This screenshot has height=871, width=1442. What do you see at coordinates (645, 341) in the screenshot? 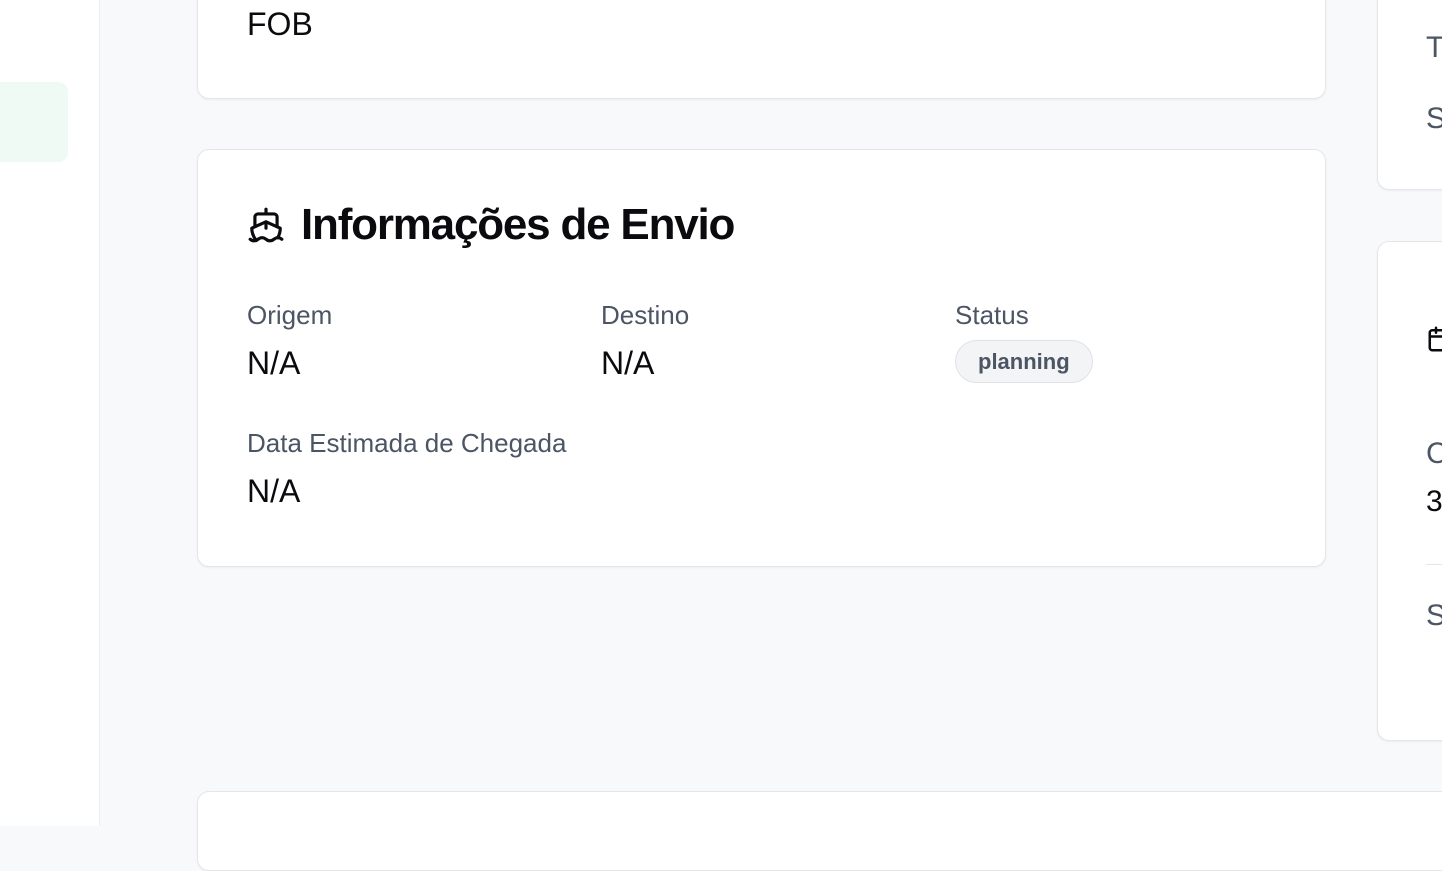
I see `destination-field: Destino N/A` at bounding box center [645, 341].